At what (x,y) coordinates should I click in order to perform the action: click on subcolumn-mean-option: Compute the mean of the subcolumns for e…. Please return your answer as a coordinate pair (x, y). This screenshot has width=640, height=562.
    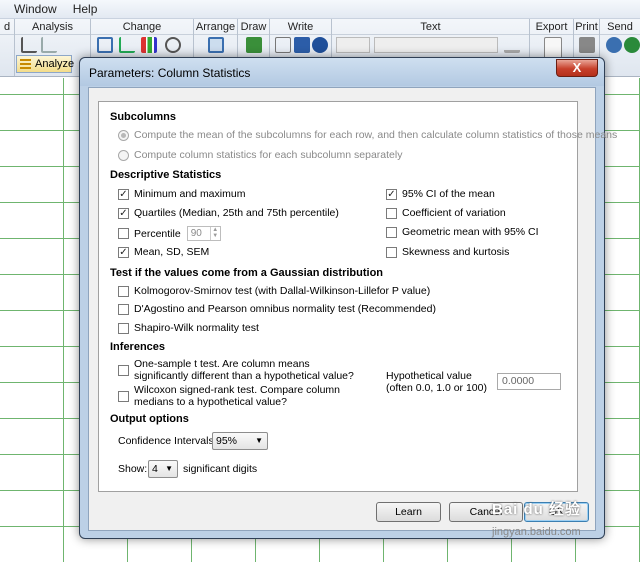
    Looking at the image, I should click on (367, 135).